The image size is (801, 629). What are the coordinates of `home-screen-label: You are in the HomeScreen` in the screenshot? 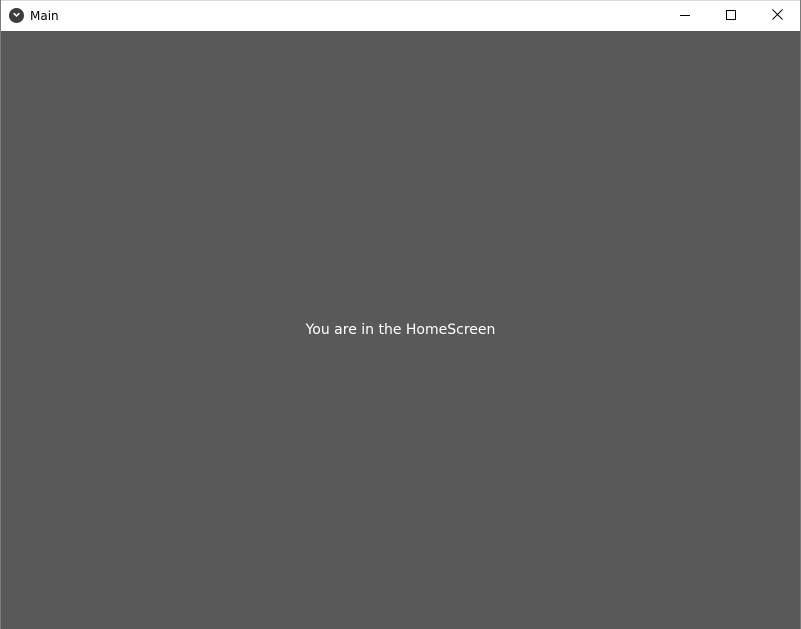 It's located at (400, 330).